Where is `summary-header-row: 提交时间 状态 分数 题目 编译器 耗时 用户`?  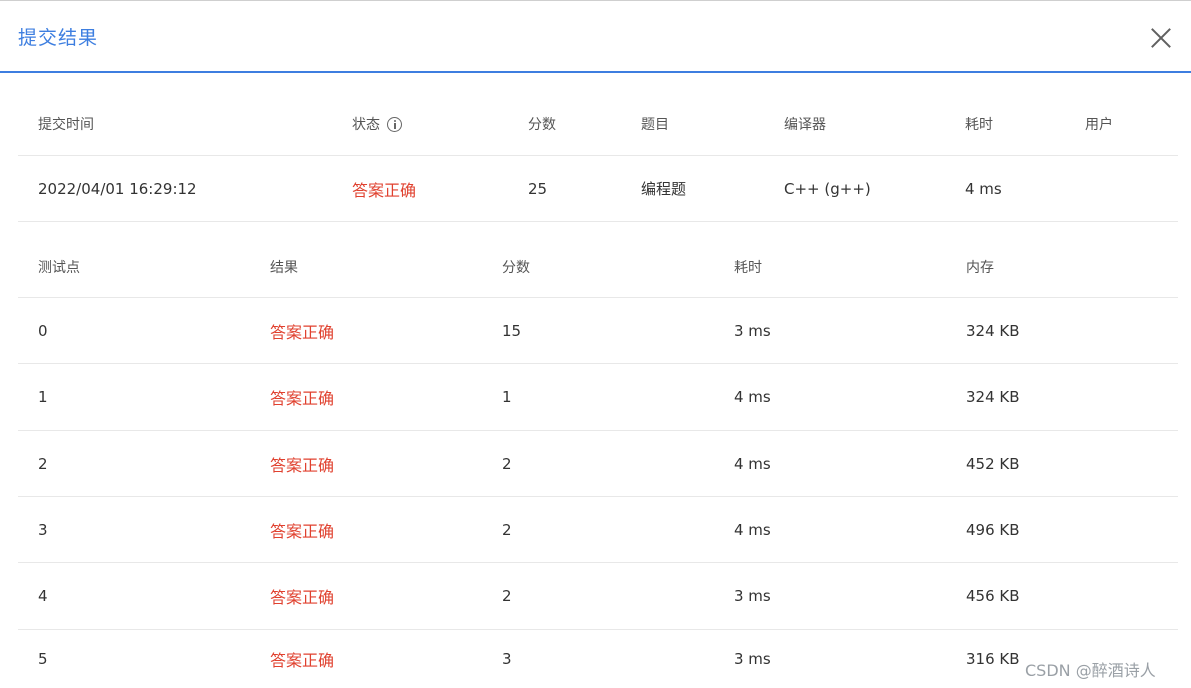
summary-header-row: 提交时间 状态 分数 题目 编译器 耗时 用户 is located at coordinates (598, 124).